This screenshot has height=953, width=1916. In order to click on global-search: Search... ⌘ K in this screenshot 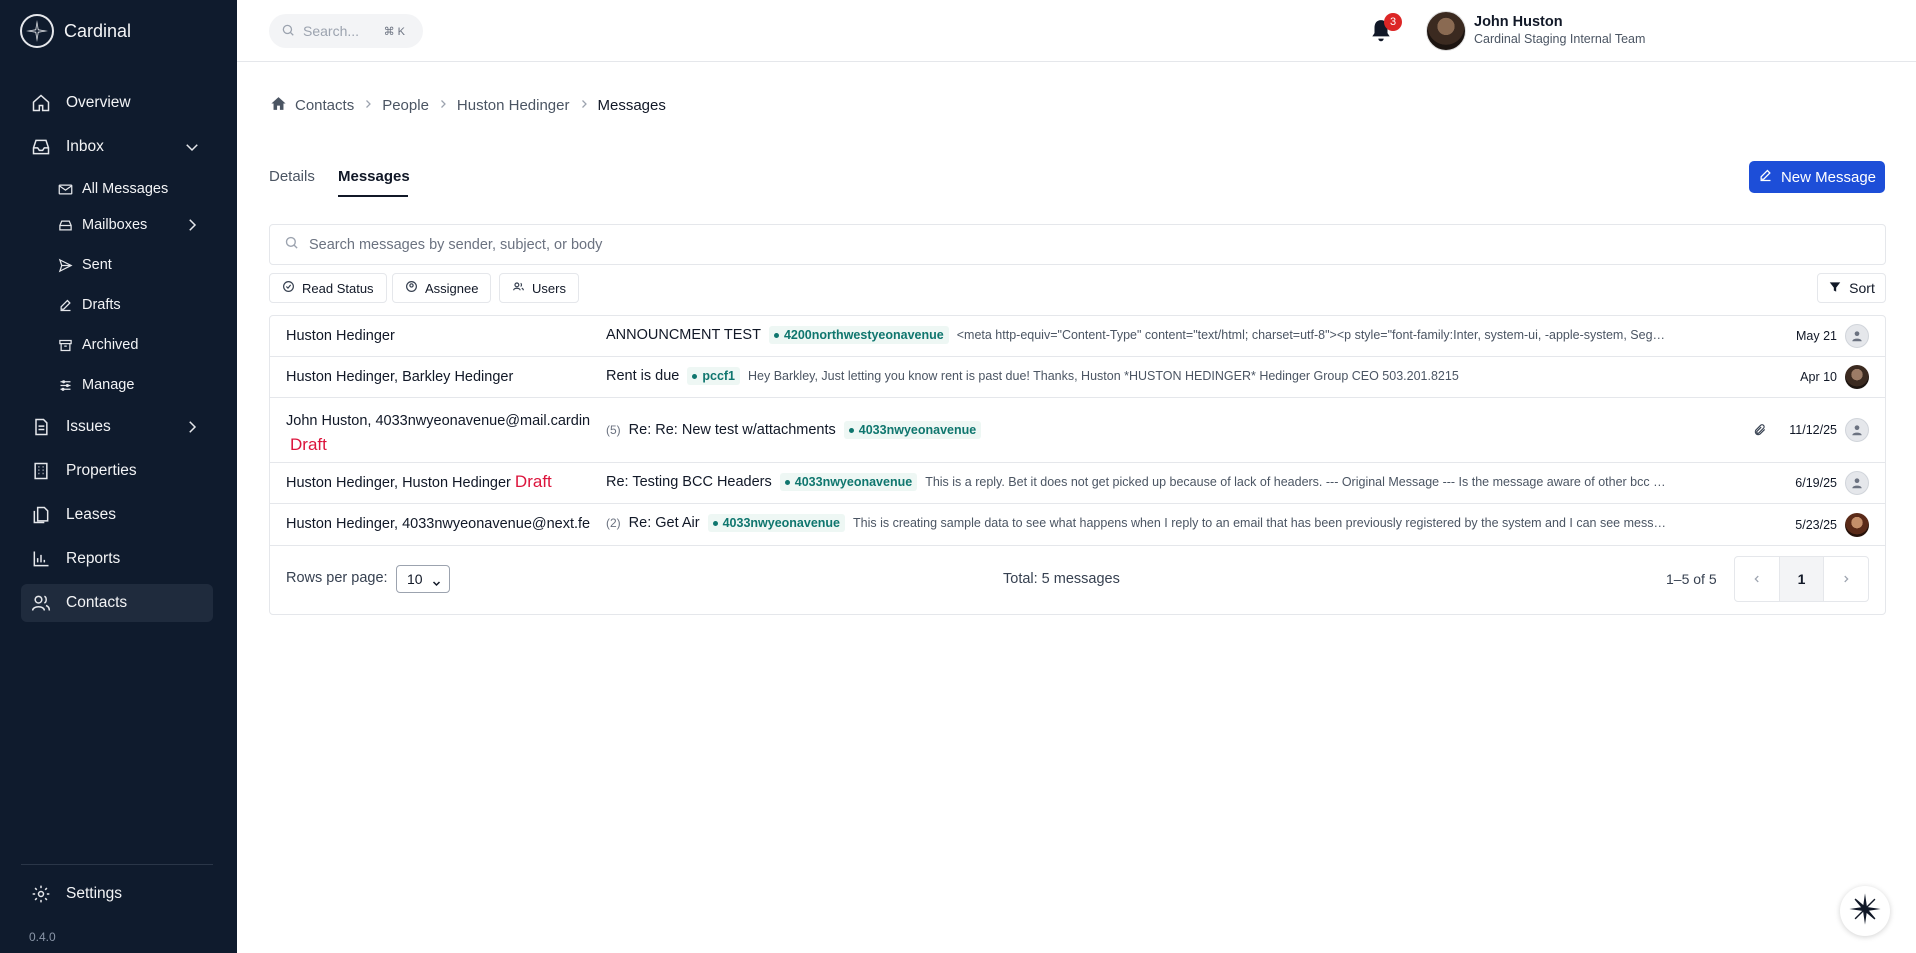, I will do `click(346, 31)`.